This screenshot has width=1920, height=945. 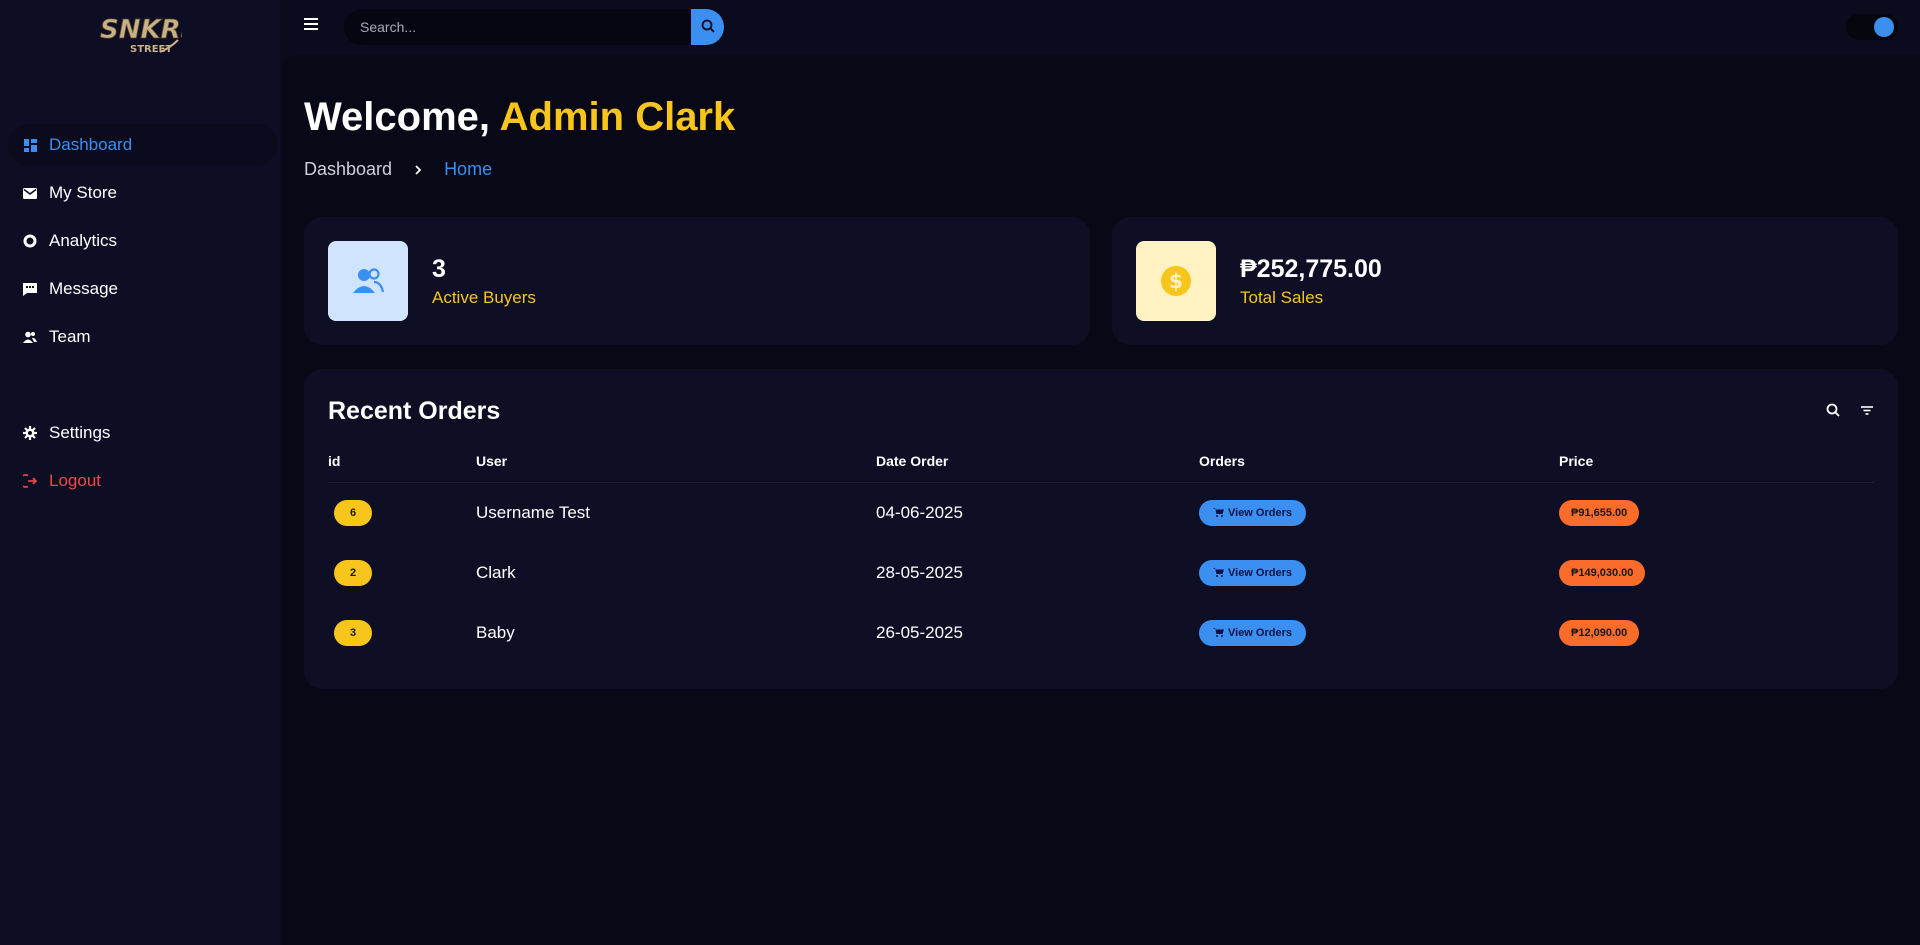 What do you see at coordinates (1599, 633) in the screenshot?
I see `order-price: ₱12,090.00` at bounding box center [1599, 633].